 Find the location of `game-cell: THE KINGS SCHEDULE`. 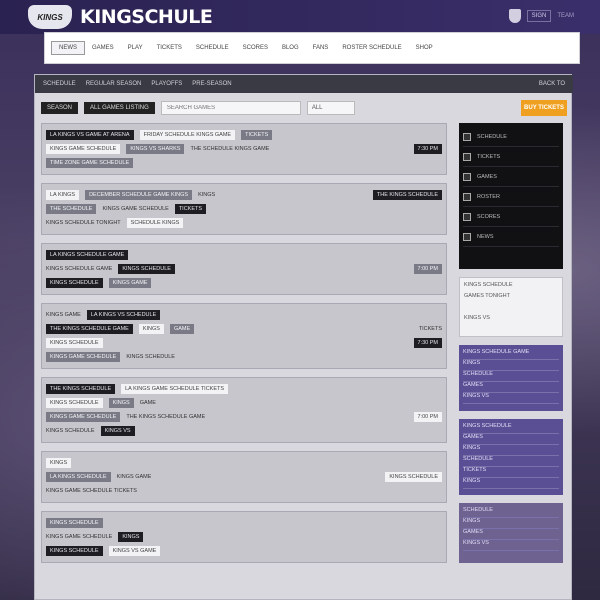

game-cell: THE KINGS SCHEDULE is located at coordinates (81, 389).